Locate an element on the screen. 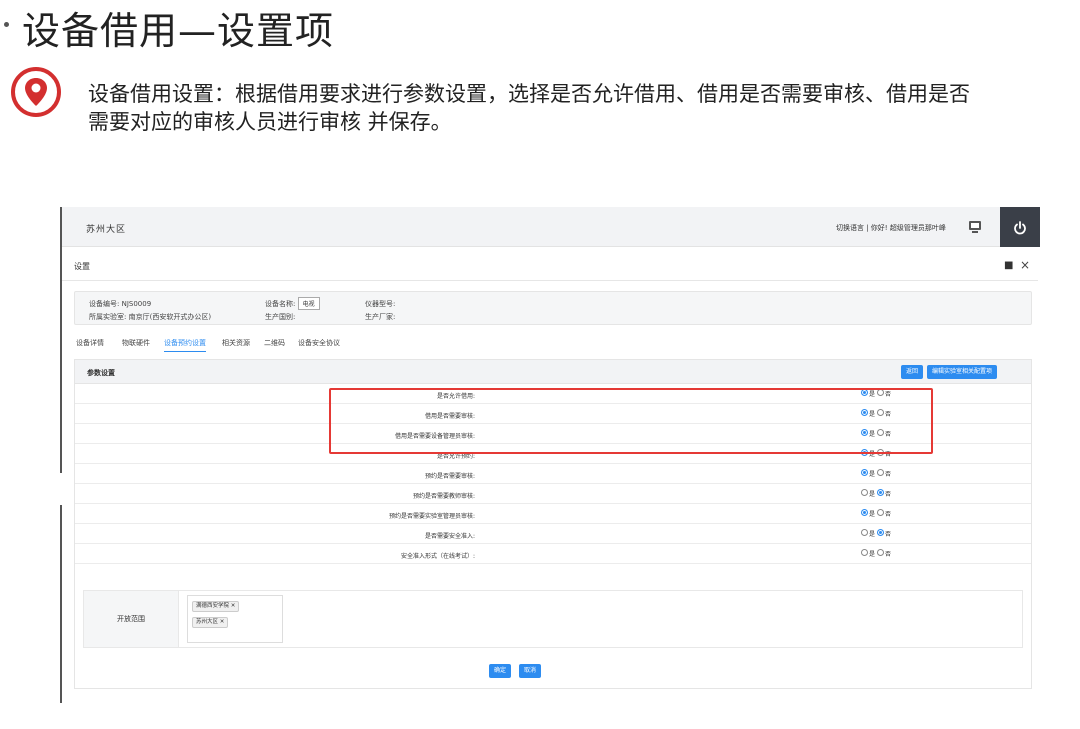 This screenshot has width=1080, height=729. tab-device-detail: 设备详情 is located at coordinates (90, 343).